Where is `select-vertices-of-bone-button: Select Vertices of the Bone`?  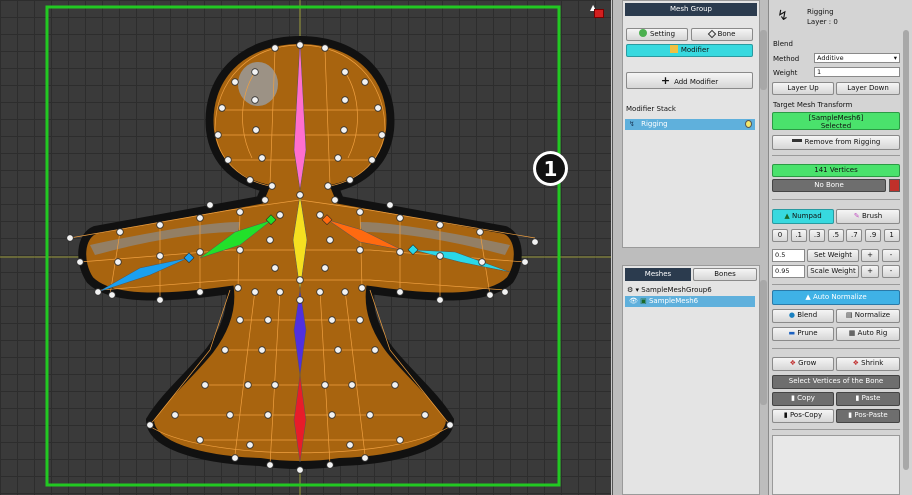 select-vertices-of-bone-button: Select Vertices of the Bone is located at coordinates (836, 382).